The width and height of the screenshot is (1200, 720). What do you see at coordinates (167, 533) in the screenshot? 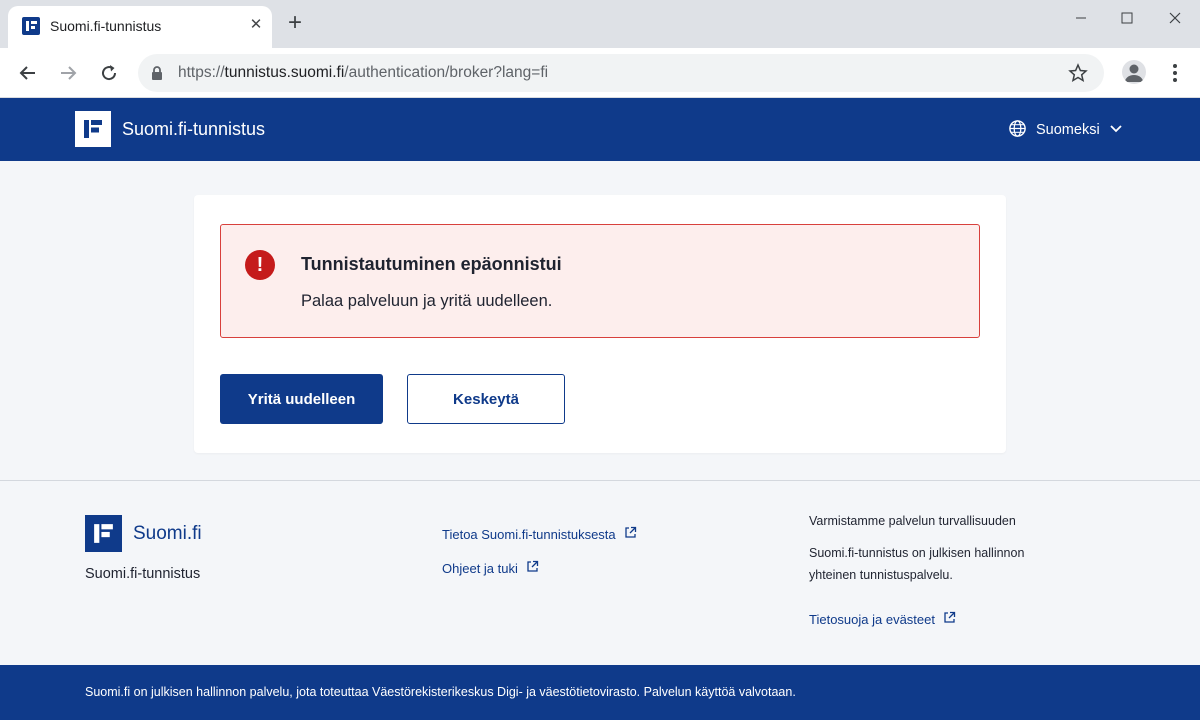
I see `footer-brand: Suomi.fi` at bounding box center [167, 533].